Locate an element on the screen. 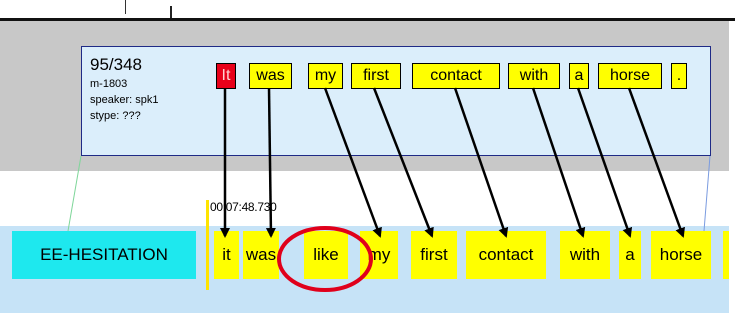 Image resolution: width=735 pixels, height=313 pixels. timeline-token: my is located at coordinates (379, 255).